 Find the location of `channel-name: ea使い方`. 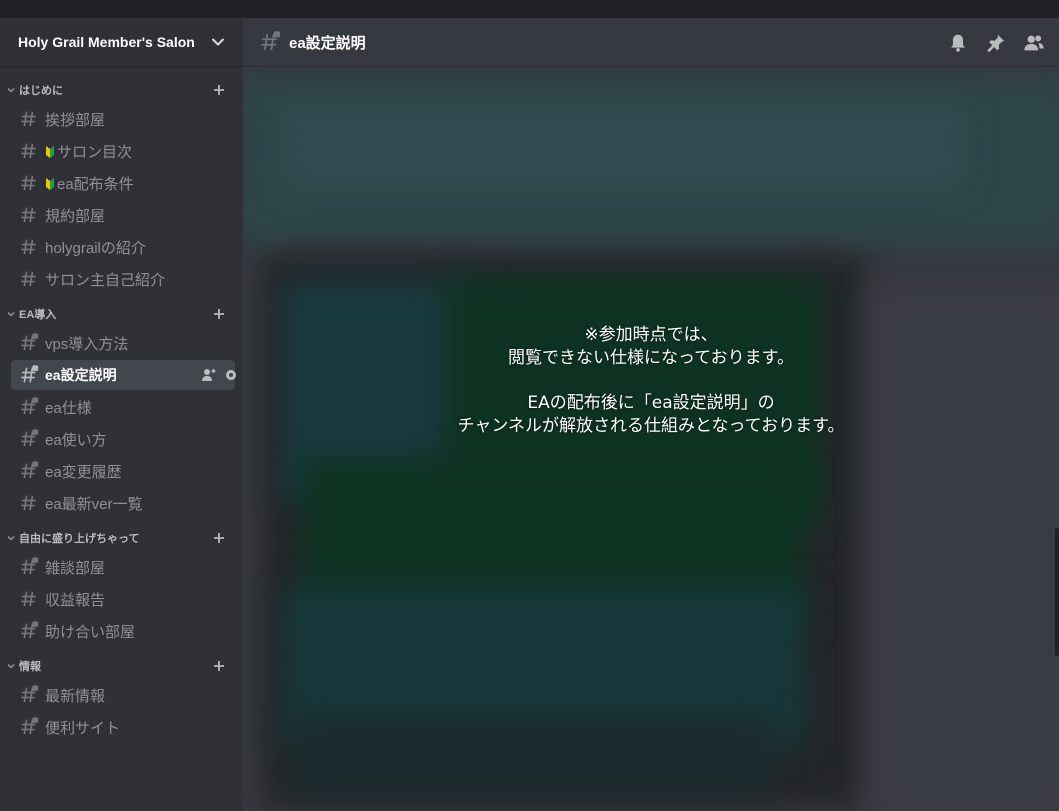

channel-name: ea使い方 is located at coordinates (76, 439).